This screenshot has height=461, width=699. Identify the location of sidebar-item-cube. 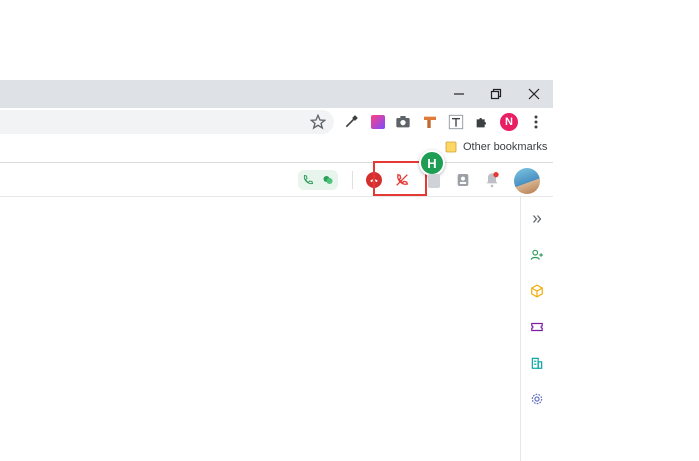
(537, 291).